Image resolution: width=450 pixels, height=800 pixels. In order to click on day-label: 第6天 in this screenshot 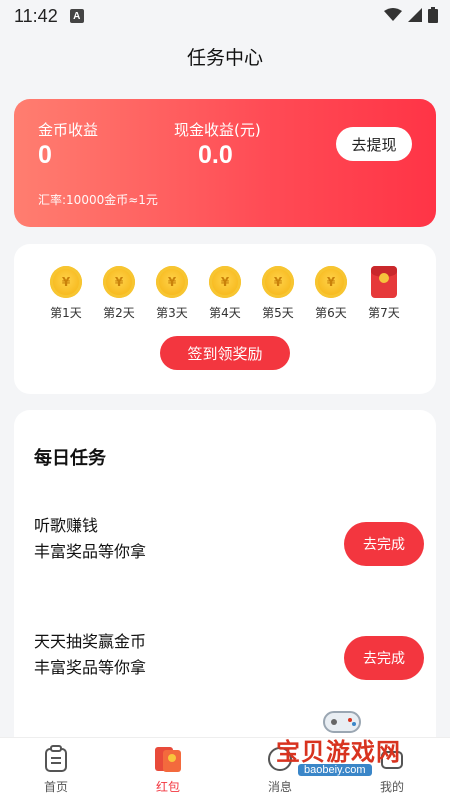, I will do `click(331, 313)`.